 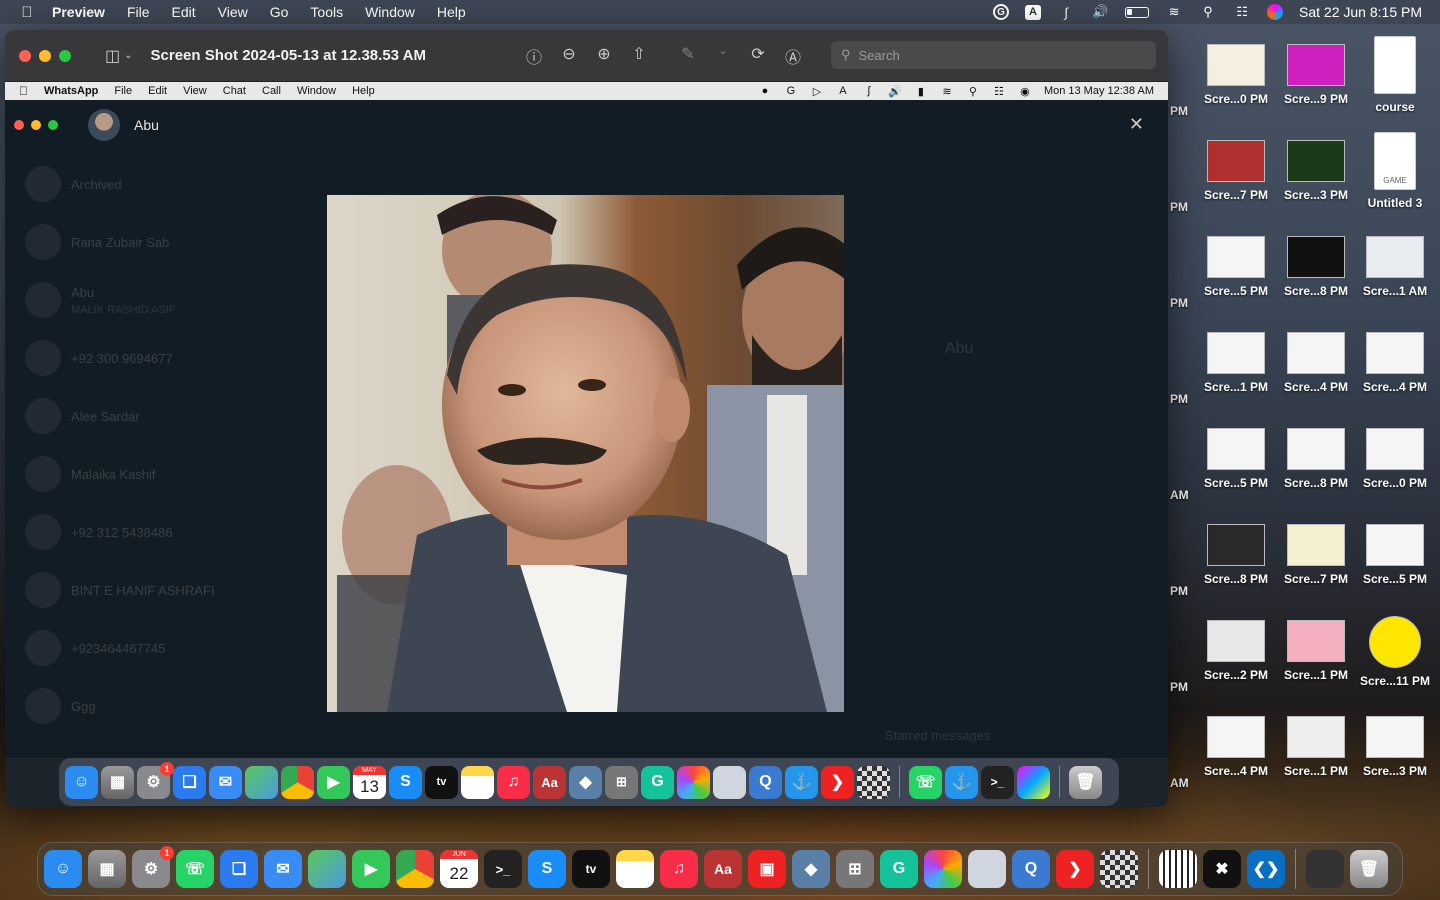 I want to click on list-item: Ggg, so click(x=175, y=706).